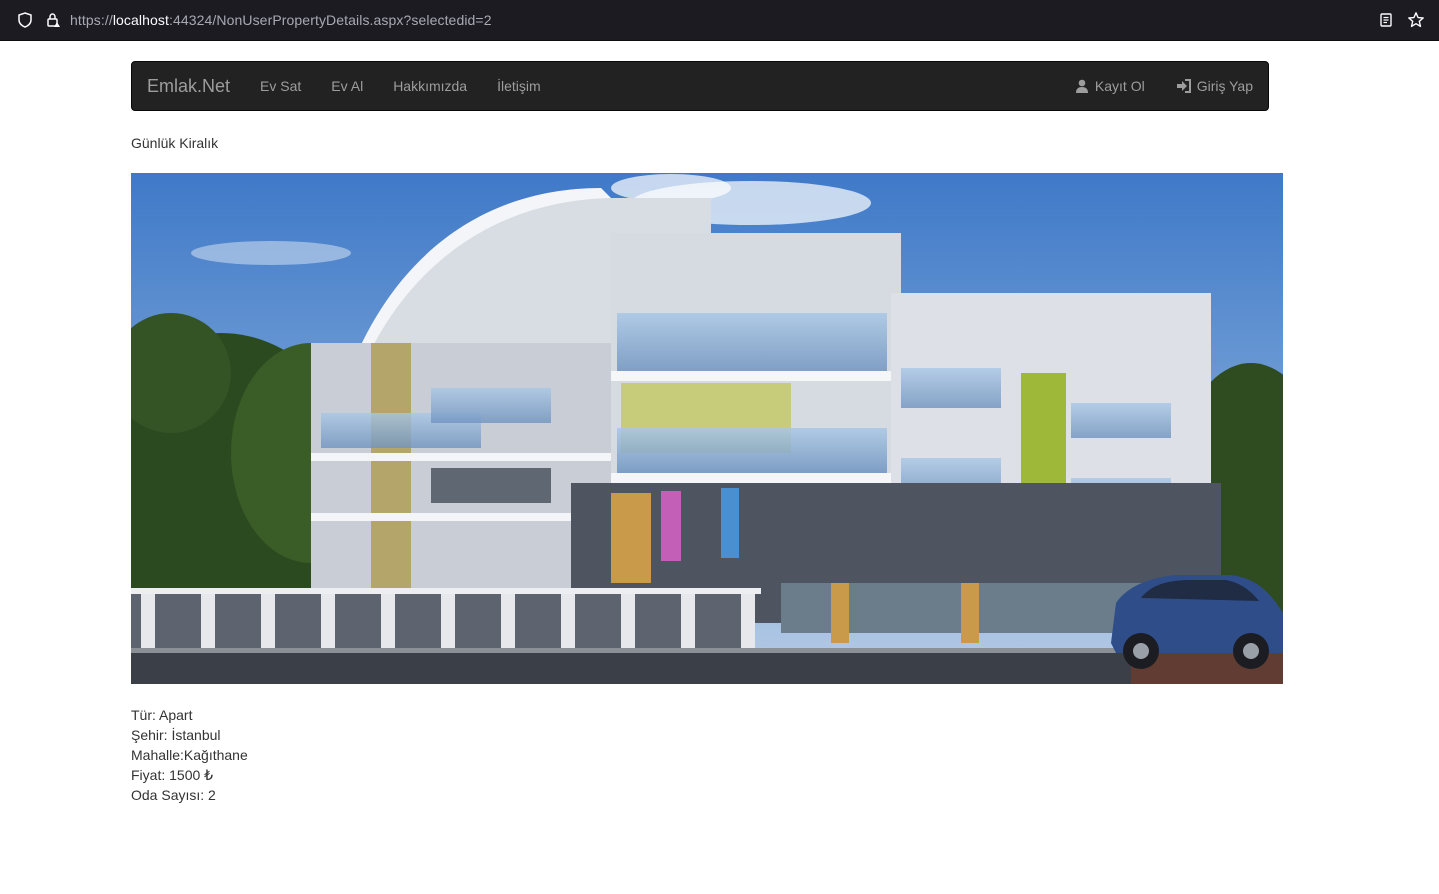 The image size is (1439, 894). What do you see at coordinates (1416, 20) in the screenshot?
I see `bookmark-star-icon` at bounding box center [1416, 20].